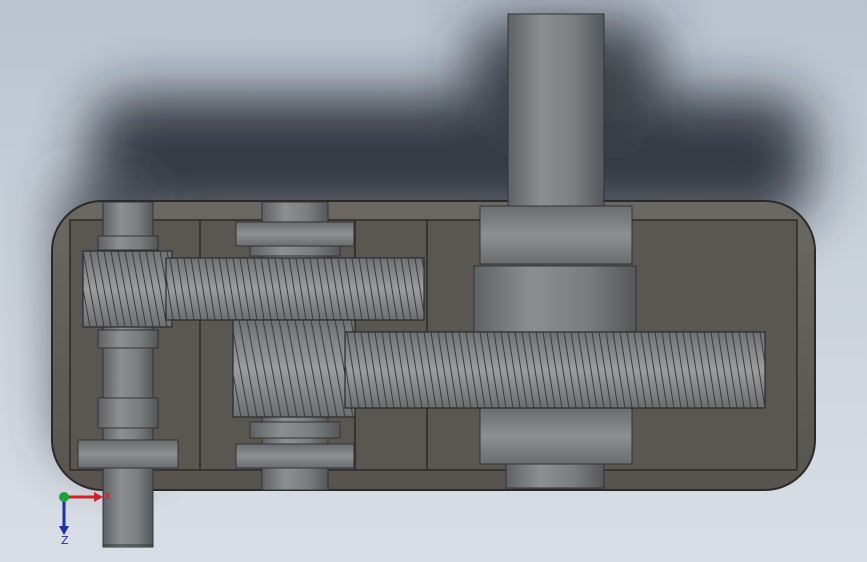 This screenshot has height=562, width=867. What do you see at coordinates (295, 289) in the screenshot?
I see `intermediate-gear-large` at bounding box center [295, 289].